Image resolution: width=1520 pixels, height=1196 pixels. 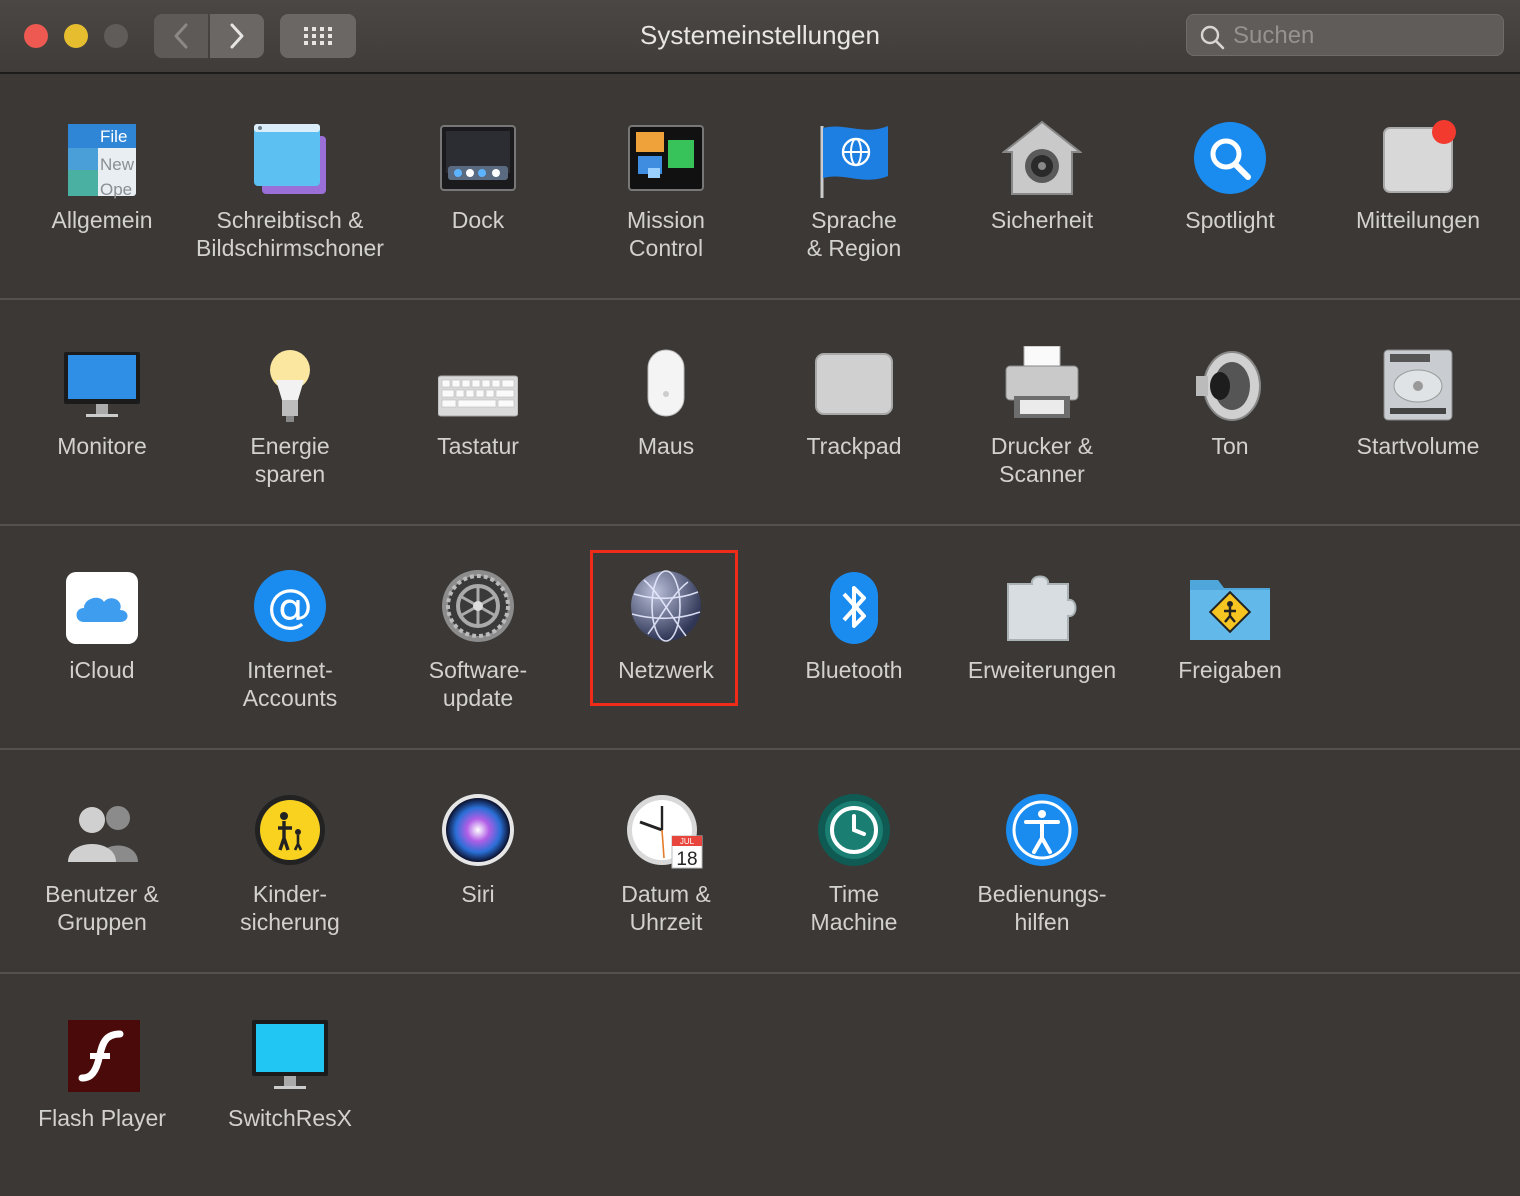 What do you see at coordinates (1363, 36) in the screenshot?
I see `search-input` at bounding box center [1363, 36].